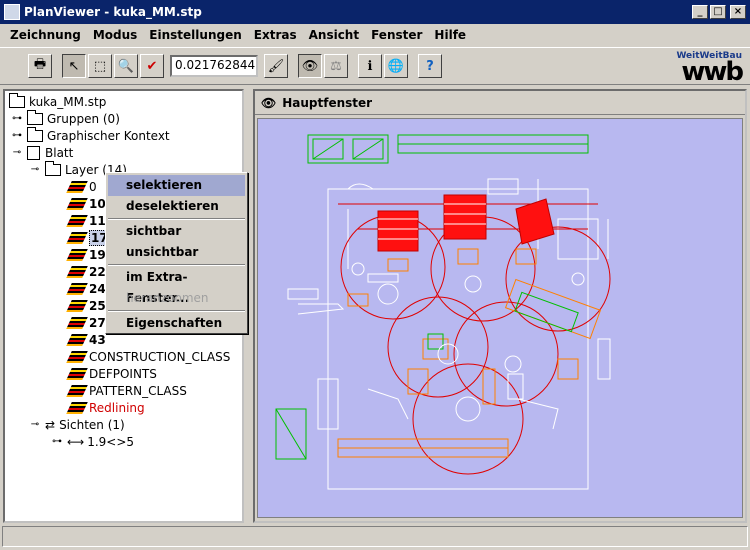 The height and width of the screenshot is (550, 750). I want to click on menu-ansicht: Ansicht, so click(334, 35).